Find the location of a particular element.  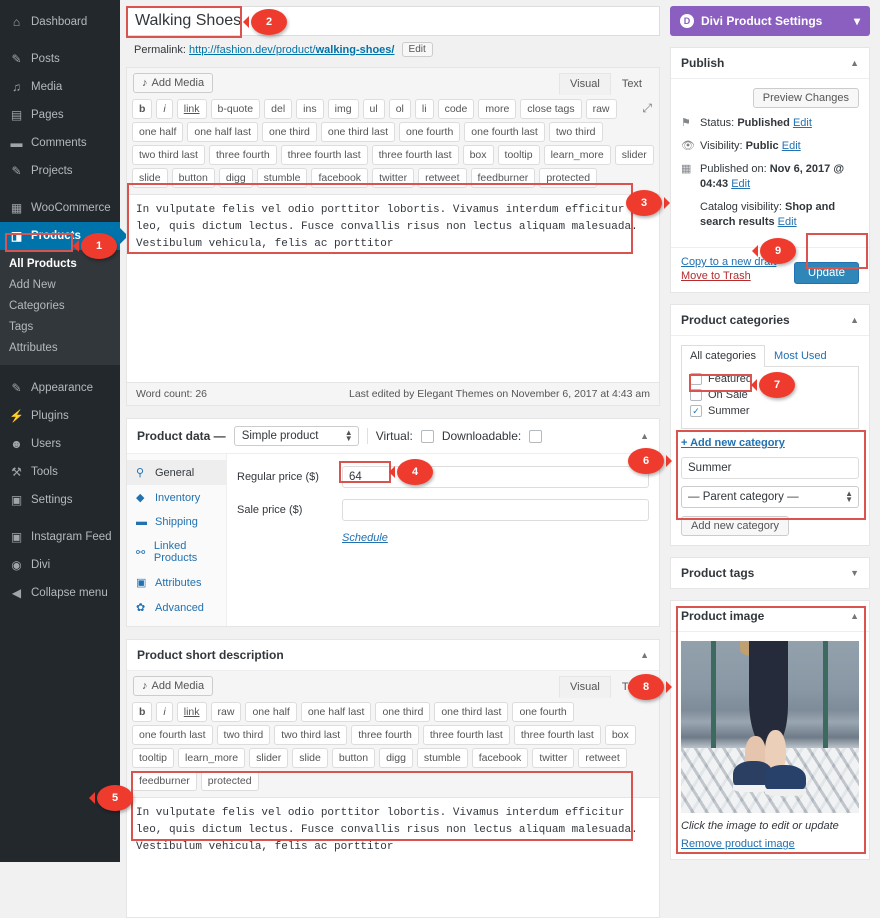

sidebar-item-settings: ▣ Settings is located at coordinates (60, 500).